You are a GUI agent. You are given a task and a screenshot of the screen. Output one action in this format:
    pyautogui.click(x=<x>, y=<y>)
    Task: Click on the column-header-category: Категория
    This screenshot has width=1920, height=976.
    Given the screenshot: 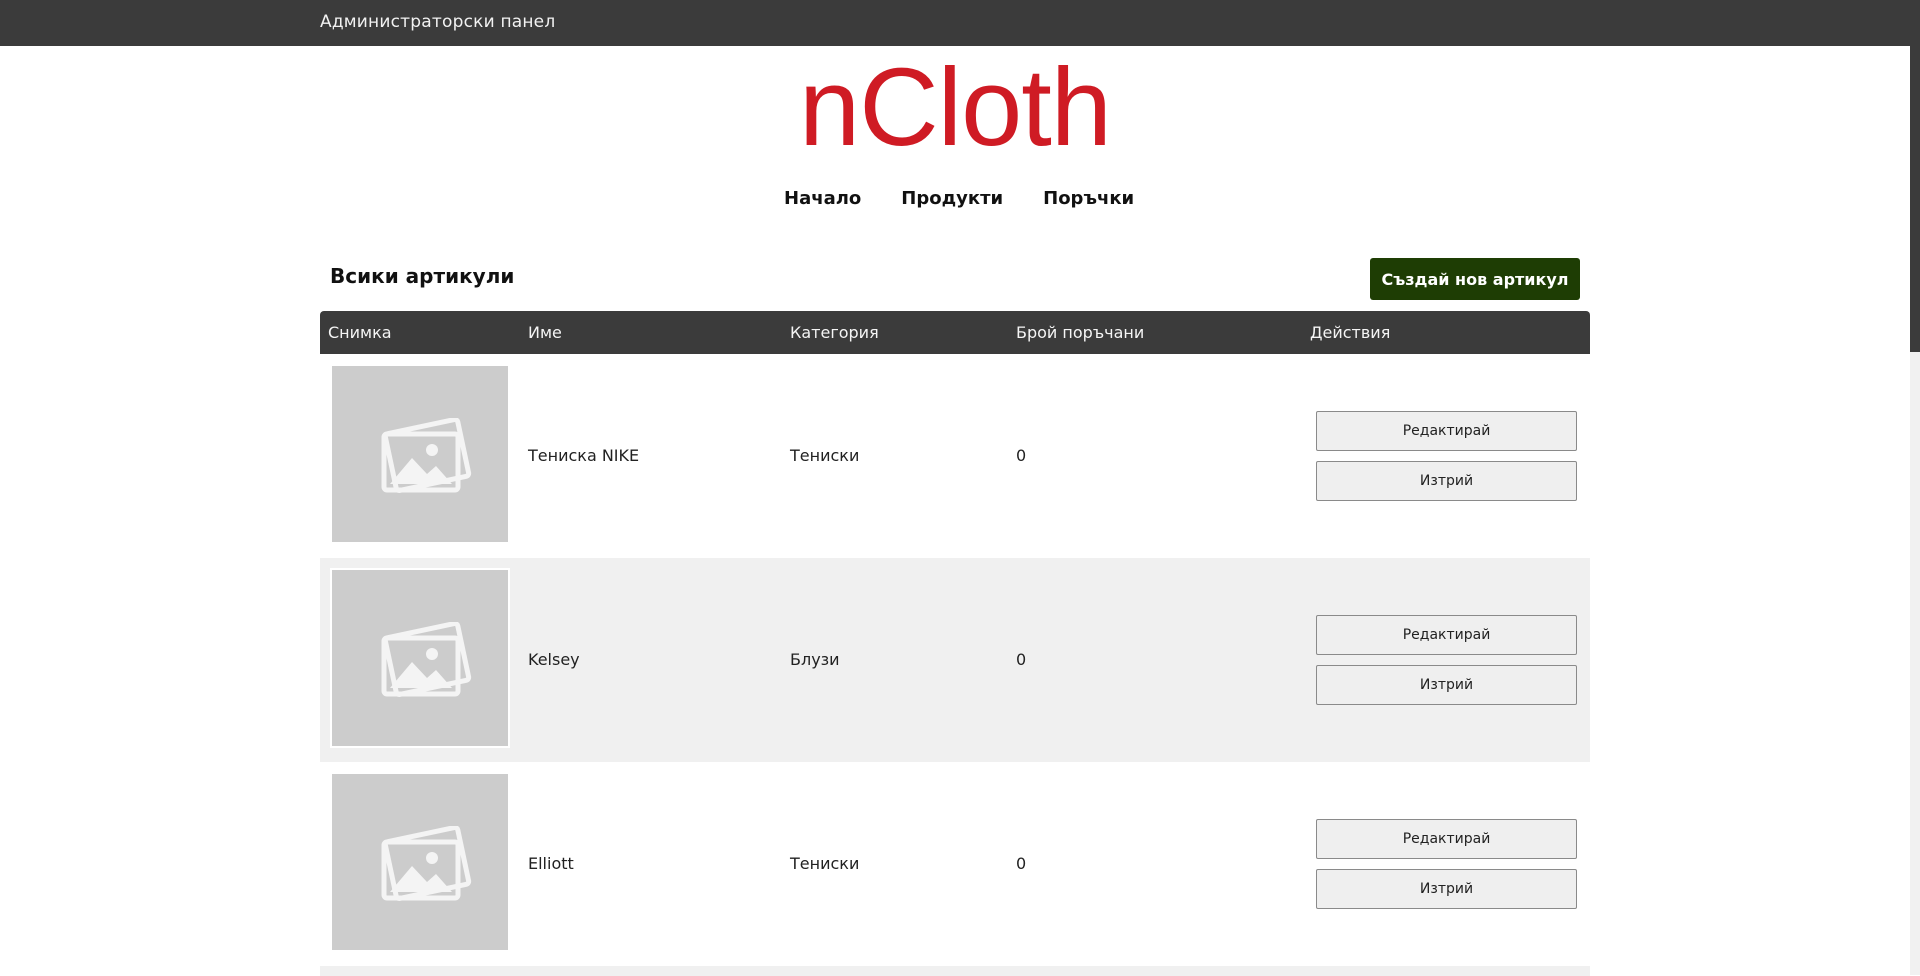 What is the action you would take?
    pyautogui.click(x=834, y=332)
    